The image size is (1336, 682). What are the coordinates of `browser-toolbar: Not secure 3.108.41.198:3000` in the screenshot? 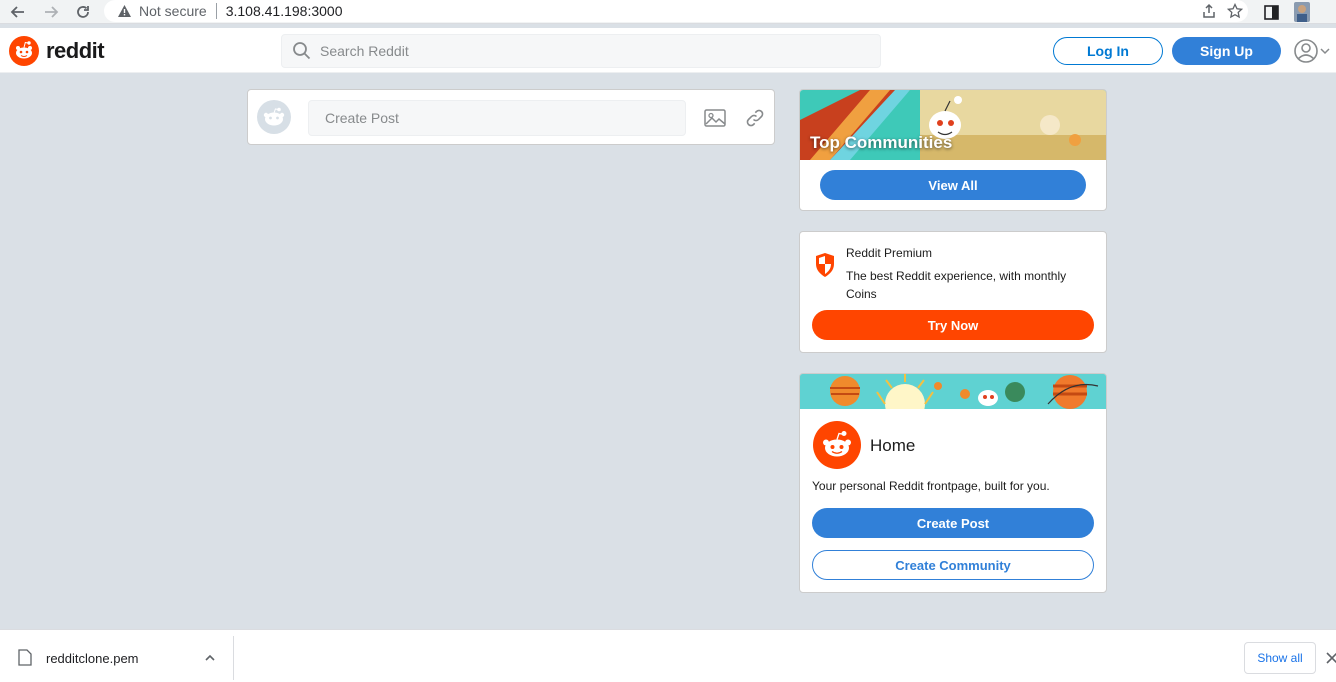 It's located at (668, 12).